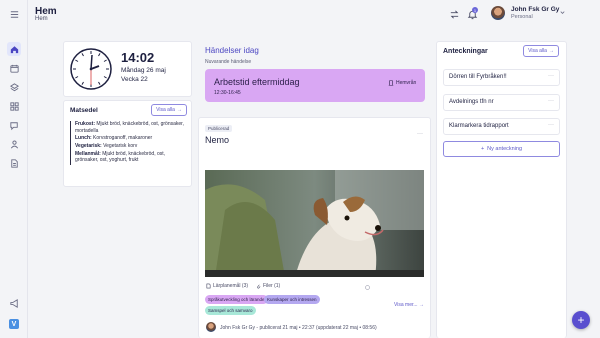 This screenshot has height=338, width=600. What do you see at coordinates (14, 87) in the screenshot?
I see `layers-icon` at bounding box center [14, 87].